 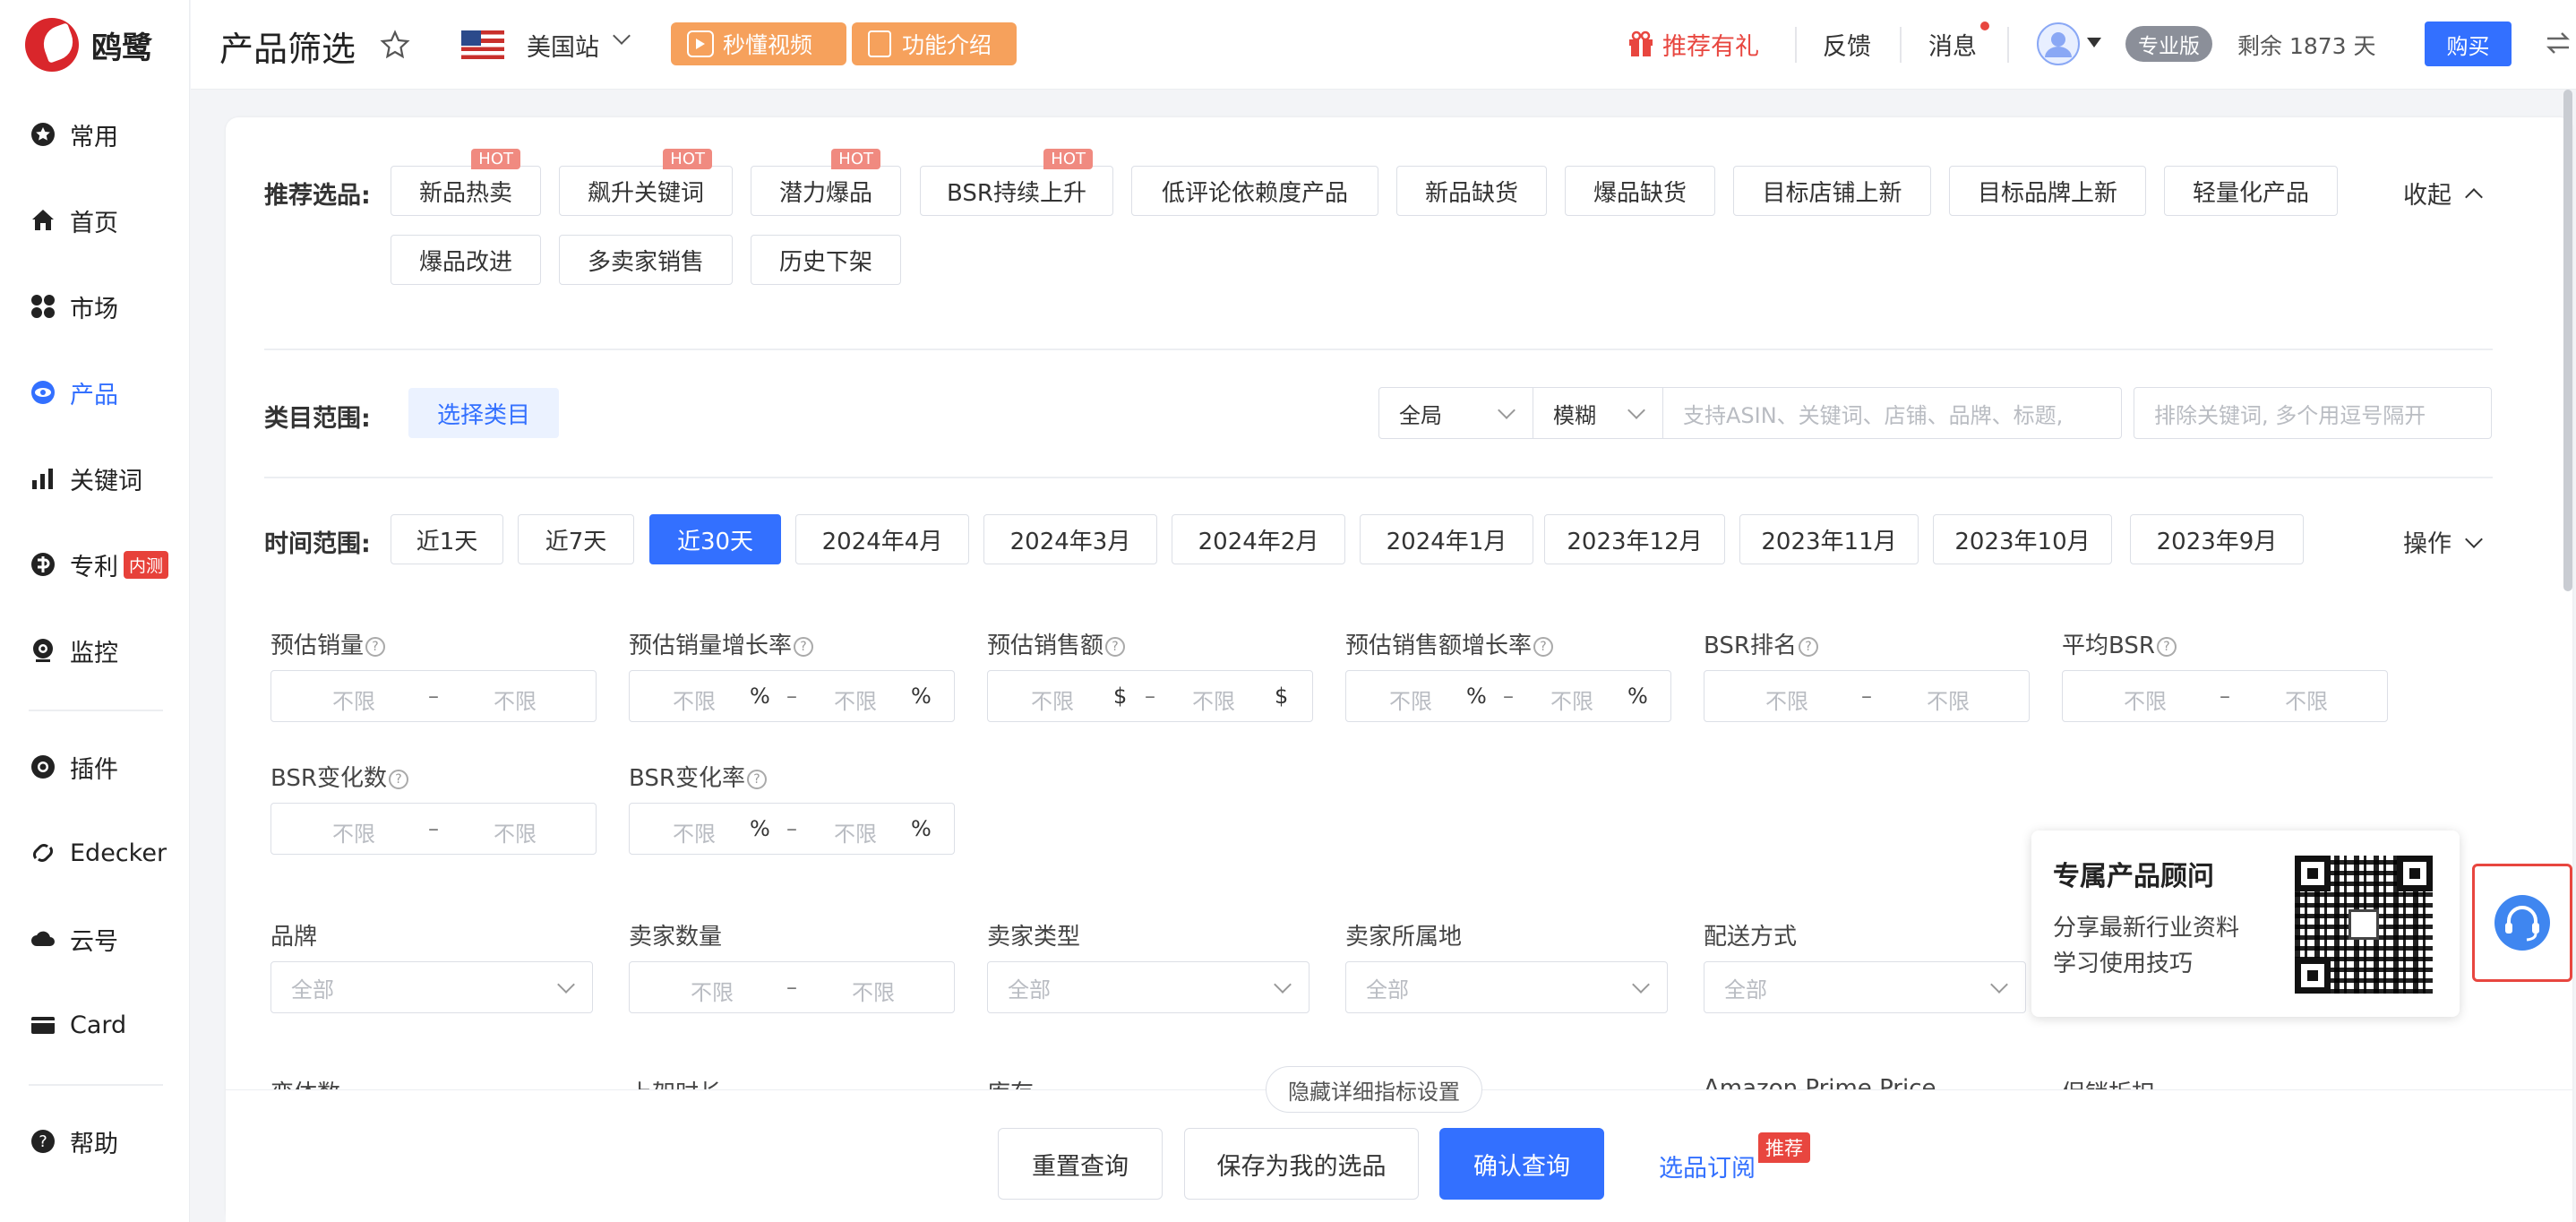 What do you see at coordinates (826, 260) in the screenshot?
I see `recommend-chip: 历史下架` at bounding box center [826, 260].